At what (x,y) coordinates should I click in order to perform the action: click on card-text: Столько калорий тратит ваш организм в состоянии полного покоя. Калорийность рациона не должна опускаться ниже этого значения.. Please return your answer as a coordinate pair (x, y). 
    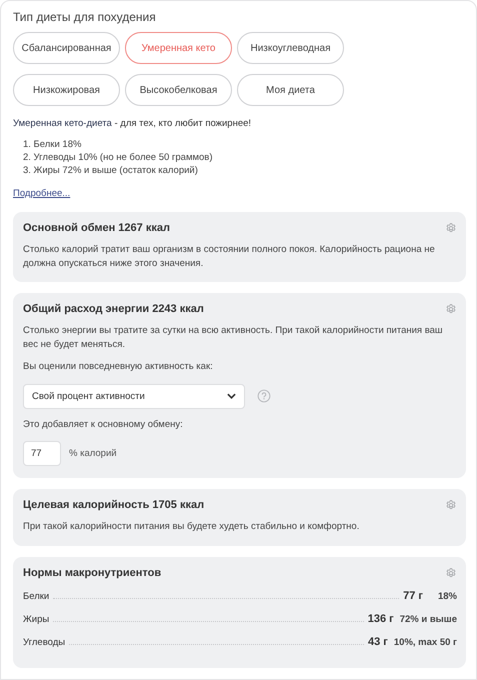
    Looking at the image, I should click on (229, 256).